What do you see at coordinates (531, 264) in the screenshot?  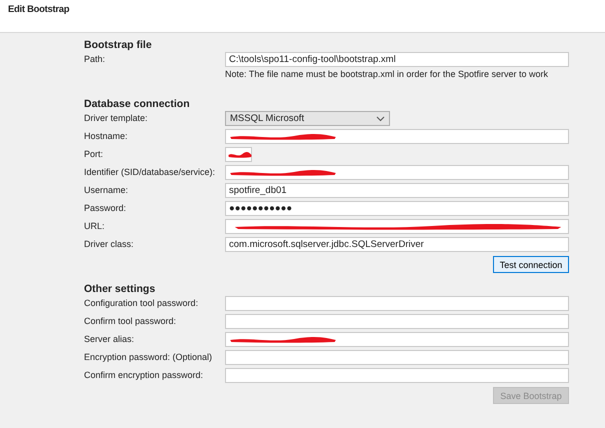 I see `action-button: Test connection` at bounding box center [531, 264].